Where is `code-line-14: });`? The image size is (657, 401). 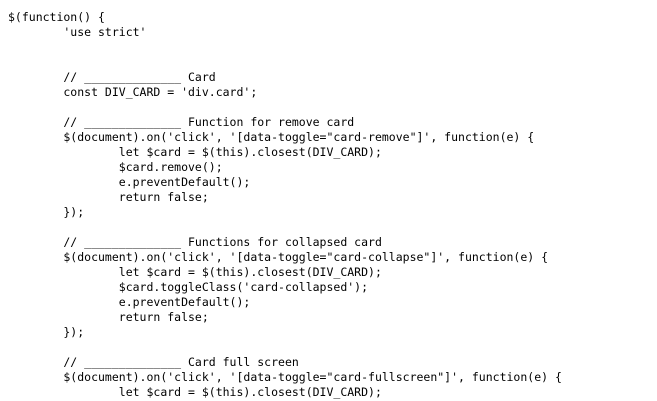 code-line-14: }); is located at coordinates (46, 212).